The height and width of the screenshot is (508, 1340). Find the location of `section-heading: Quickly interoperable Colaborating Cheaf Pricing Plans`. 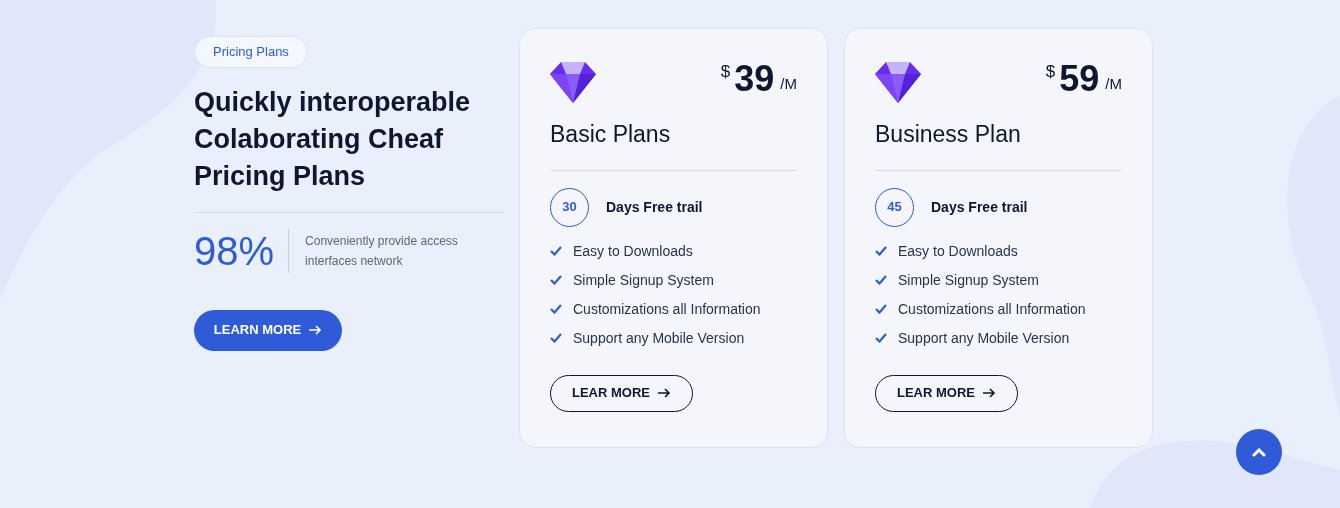

section-heading: Quickly interoperable Colaborating Cheaf Pricing Plans is located at coordinates (333, 139).